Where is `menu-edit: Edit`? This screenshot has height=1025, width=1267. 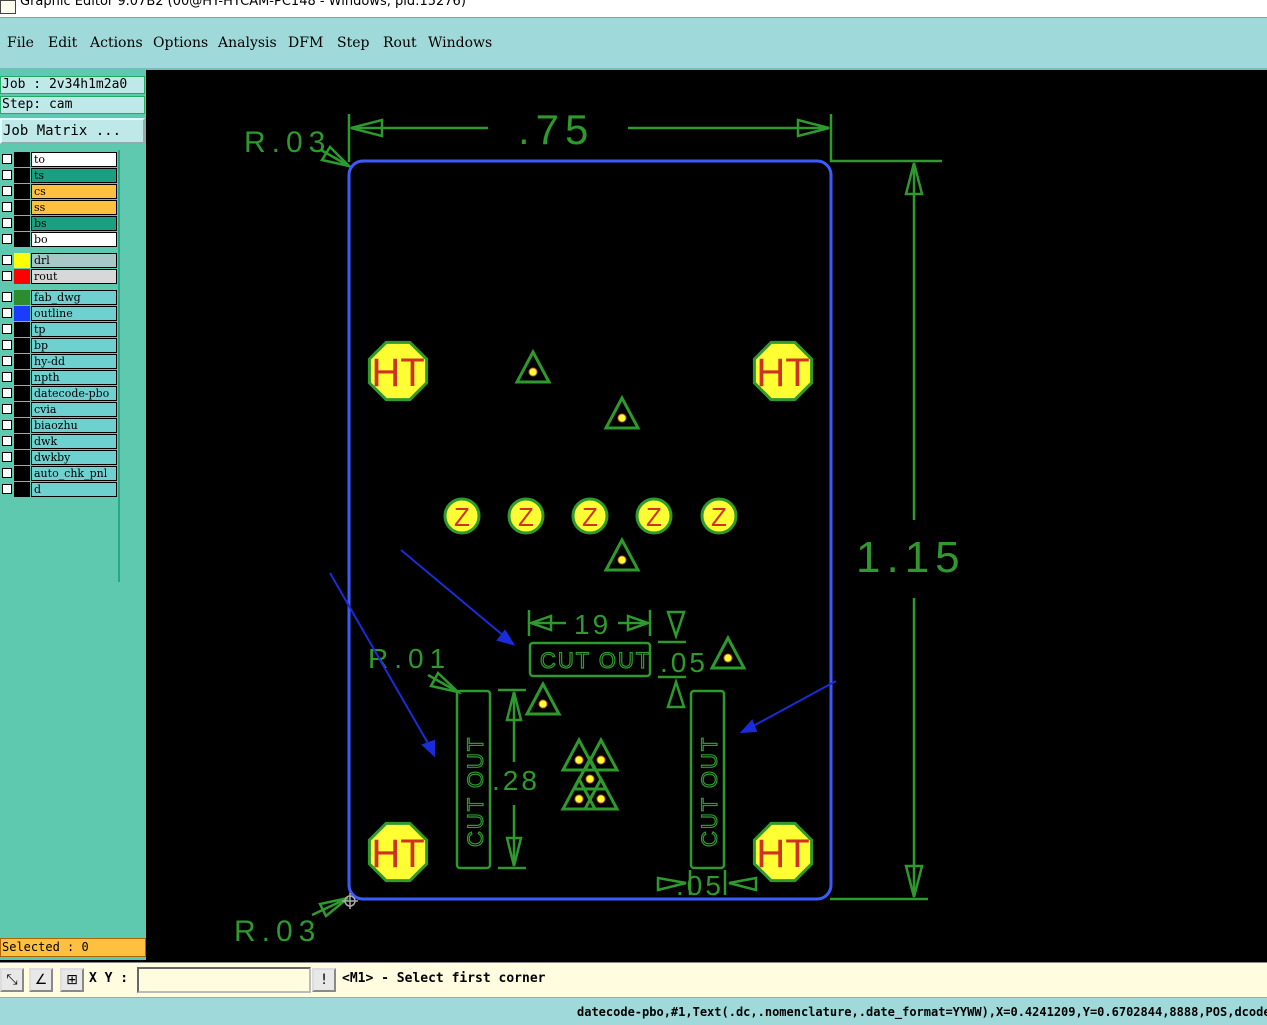 menu-edit: Edit is located at coordinates (62, 43).